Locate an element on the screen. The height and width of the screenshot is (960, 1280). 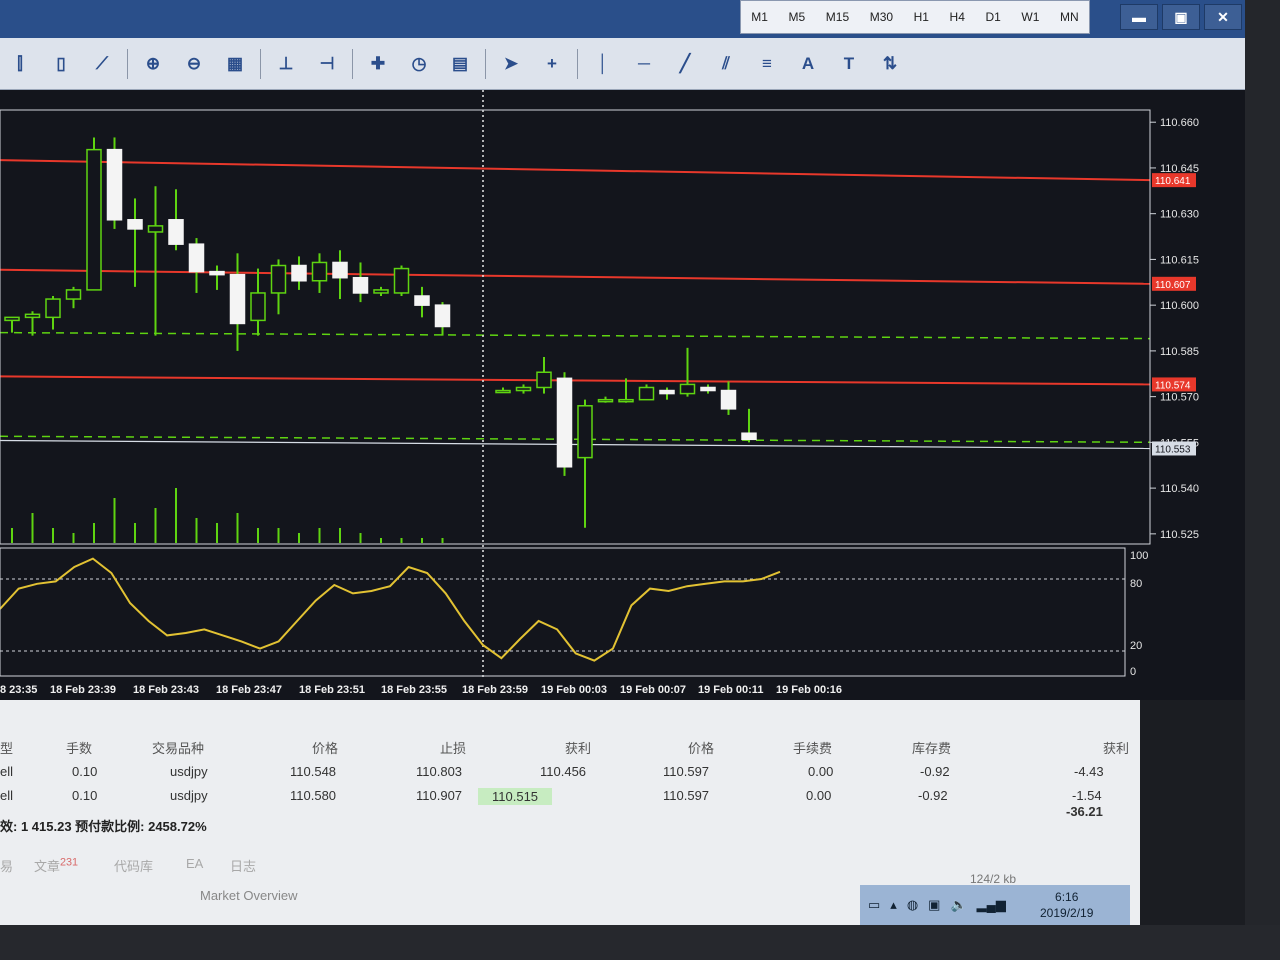
order-price: 110.548 is located at coordinates (313, 771).